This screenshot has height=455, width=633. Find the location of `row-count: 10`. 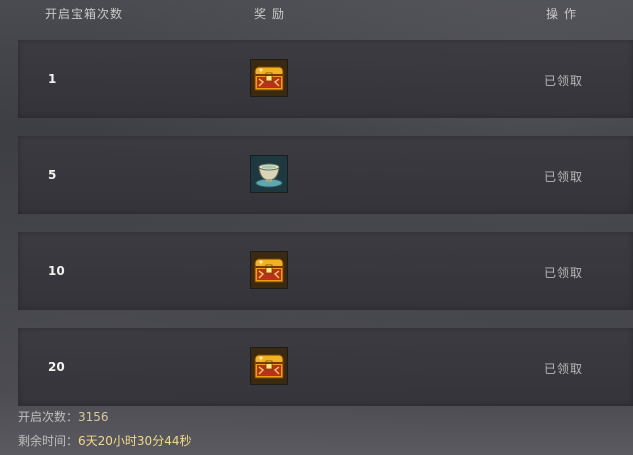

row-count: 10 is located at coordinates (56, 271).